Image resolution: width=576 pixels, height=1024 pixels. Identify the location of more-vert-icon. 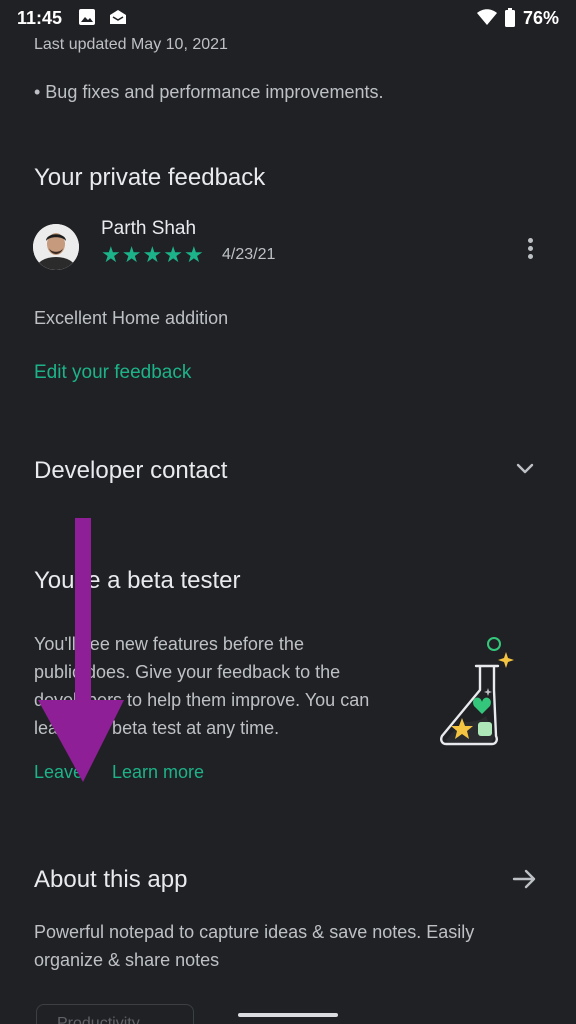
(530, 240).